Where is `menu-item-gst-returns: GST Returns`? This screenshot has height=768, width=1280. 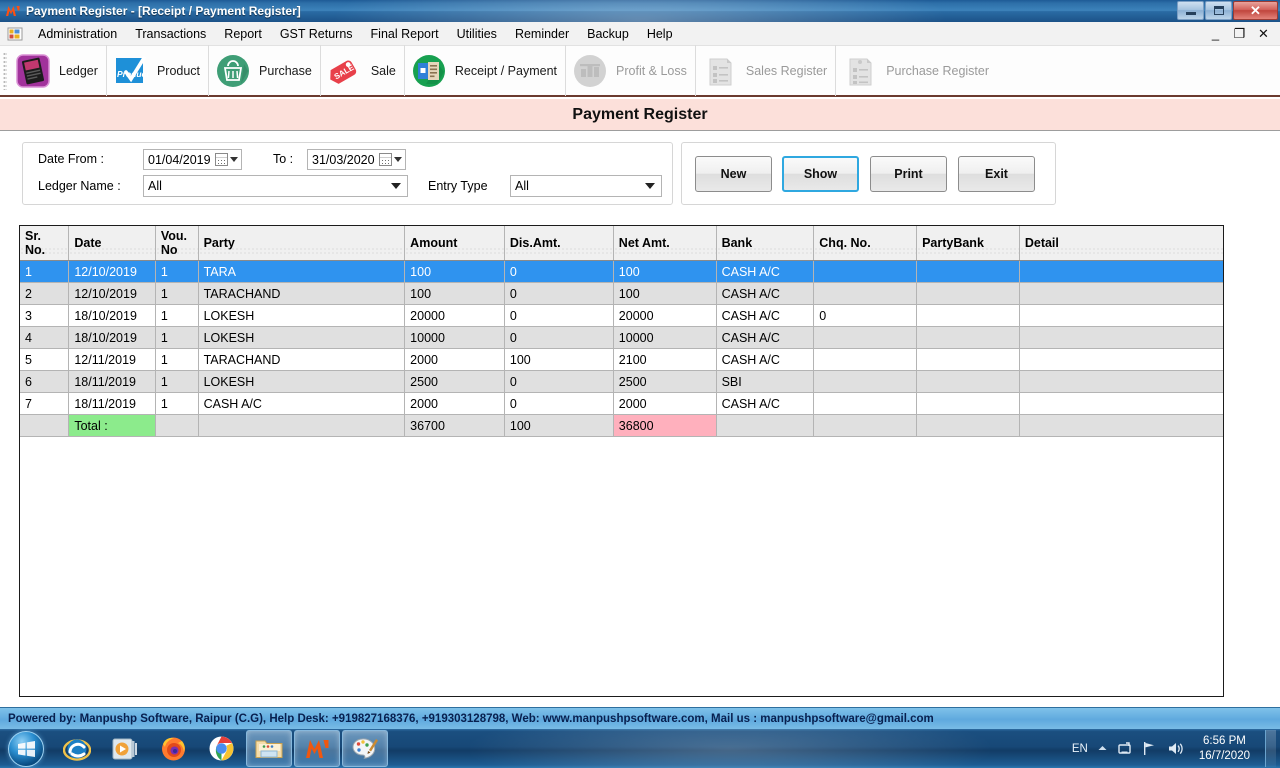
menu-item-gst-returns: GST Returns is located at coordinates (316, 34).